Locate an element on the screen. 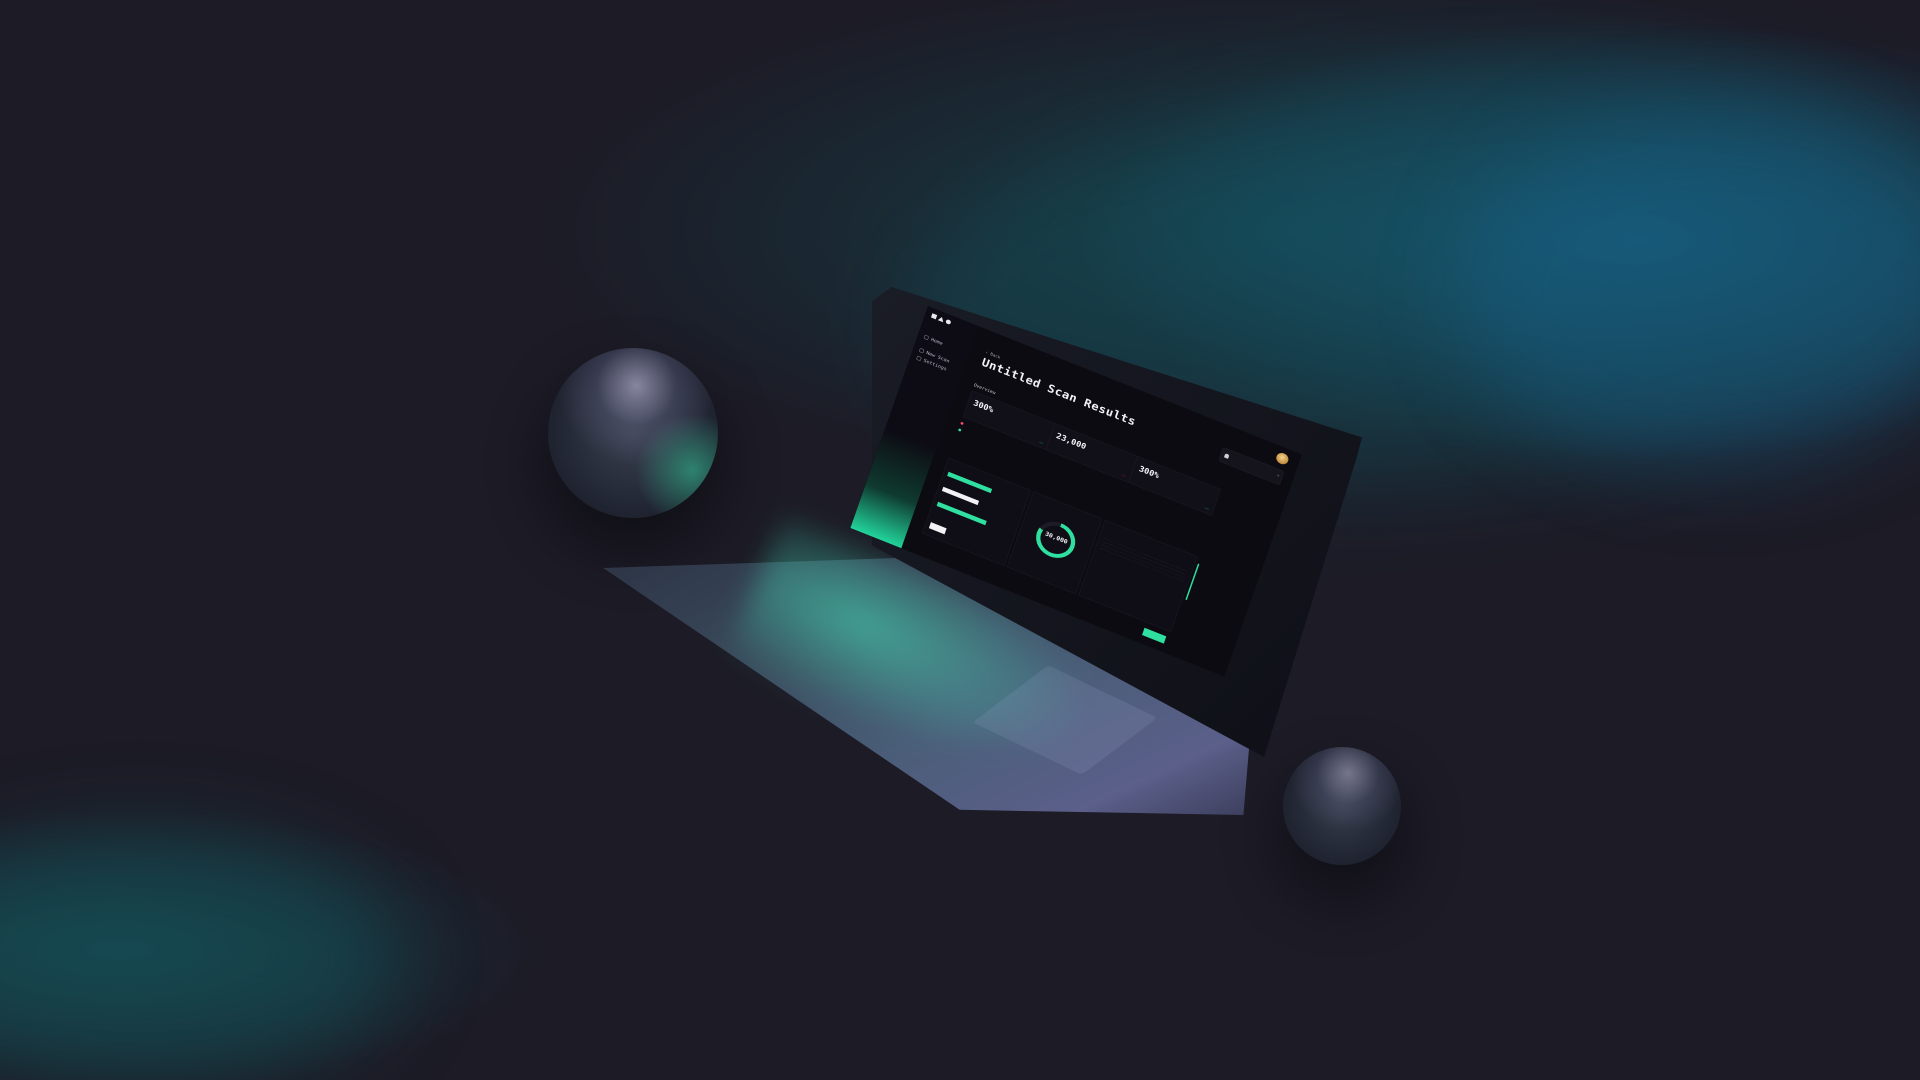 The width and height of the screenshot is (1920, 1080). small-action-button is located at coordinates (937, 528).